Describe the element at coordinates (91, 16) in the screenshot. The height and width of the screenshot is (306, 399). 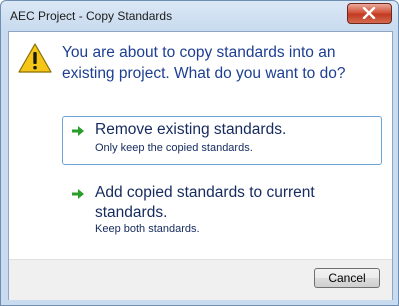
I see `window-title: AEC Project - Copy Standards` at that location.